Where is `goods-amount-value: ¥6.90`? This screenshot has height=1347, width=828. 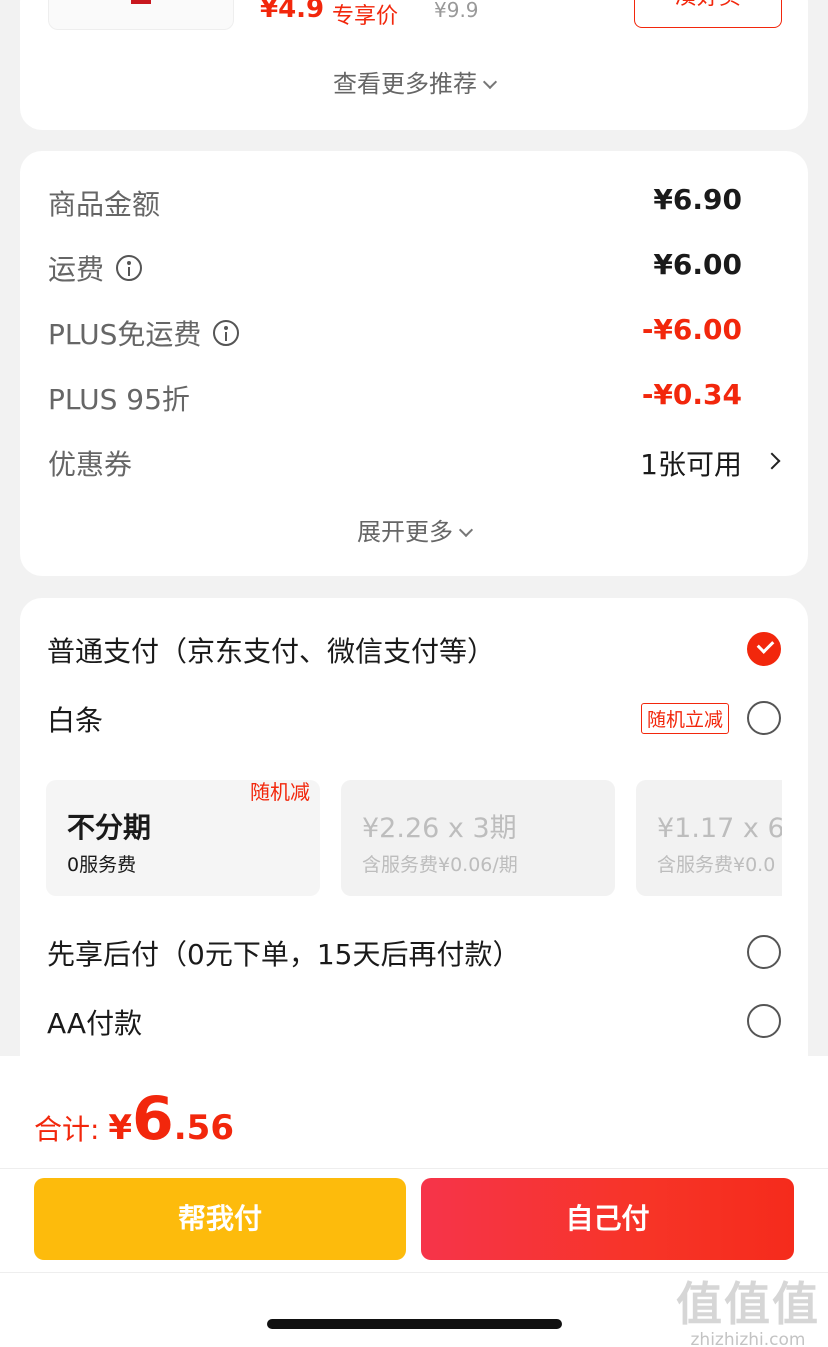
goods-amount-value: ¥6.90 is located at coordinates (697, 199).